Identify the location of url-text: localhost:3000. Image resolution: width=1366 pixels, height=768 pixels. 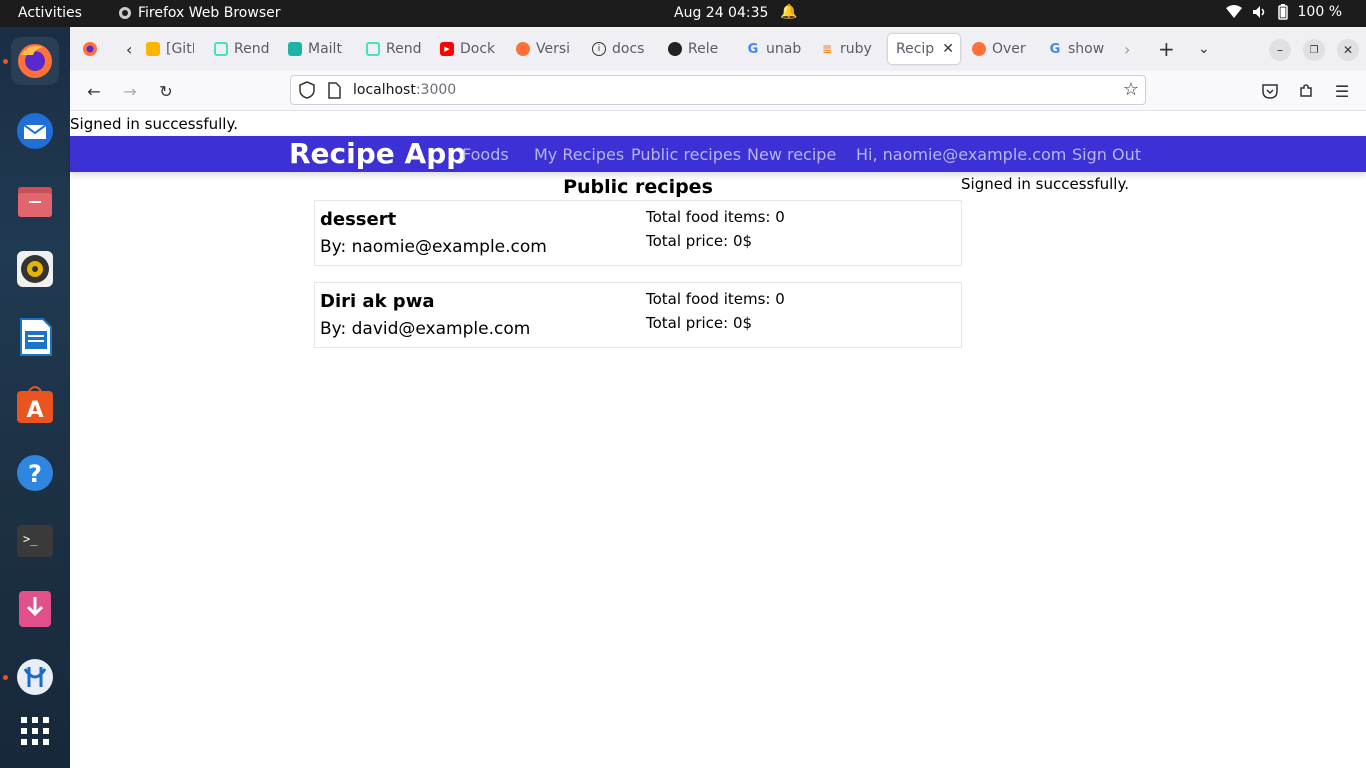
(404, 90).